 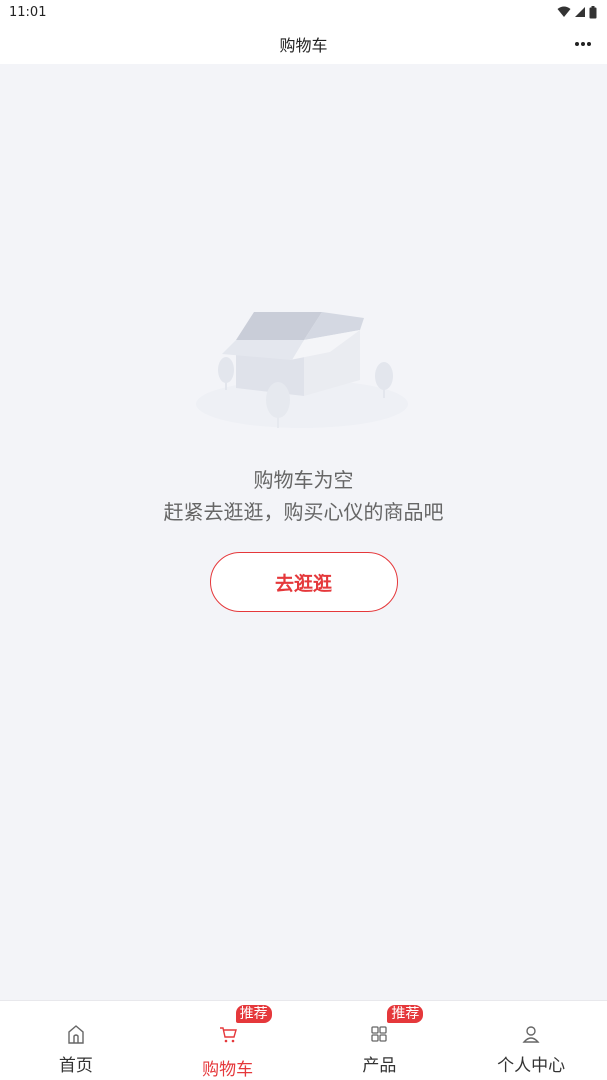 I want to click on tab-label: 个人中心, so click(x=531, y=1066).